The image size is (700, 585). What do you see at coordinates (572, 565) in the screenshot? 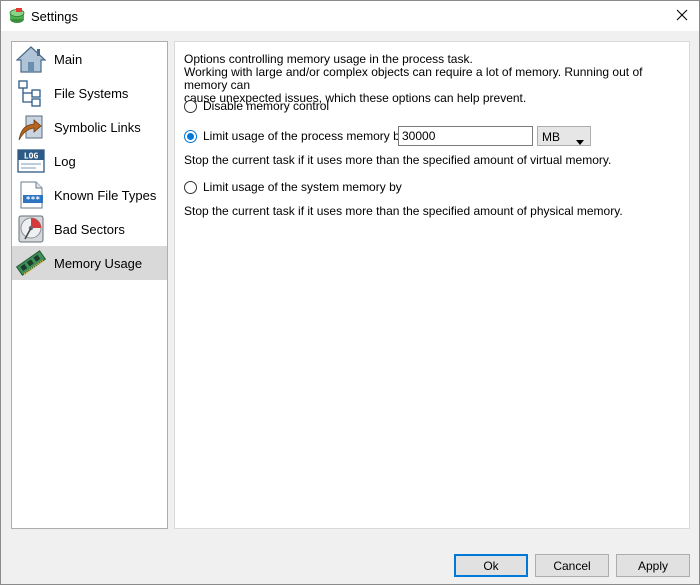
I see `cancel-button: Cancel` at bounding box center [572, 565].